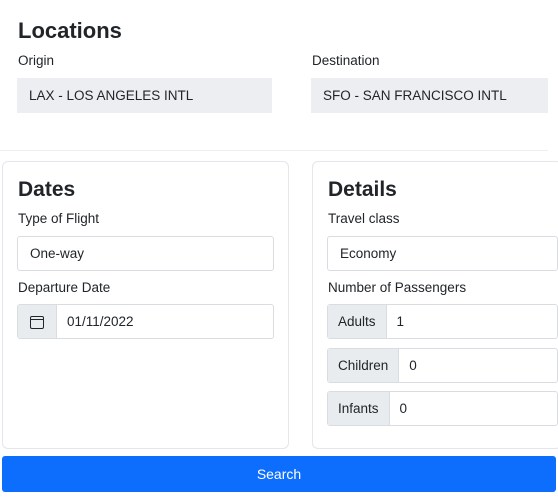 Image resolution: width=558 pixels, height=503 pixels. I want to click on adults-field: Adults 1, so click(442, 321).